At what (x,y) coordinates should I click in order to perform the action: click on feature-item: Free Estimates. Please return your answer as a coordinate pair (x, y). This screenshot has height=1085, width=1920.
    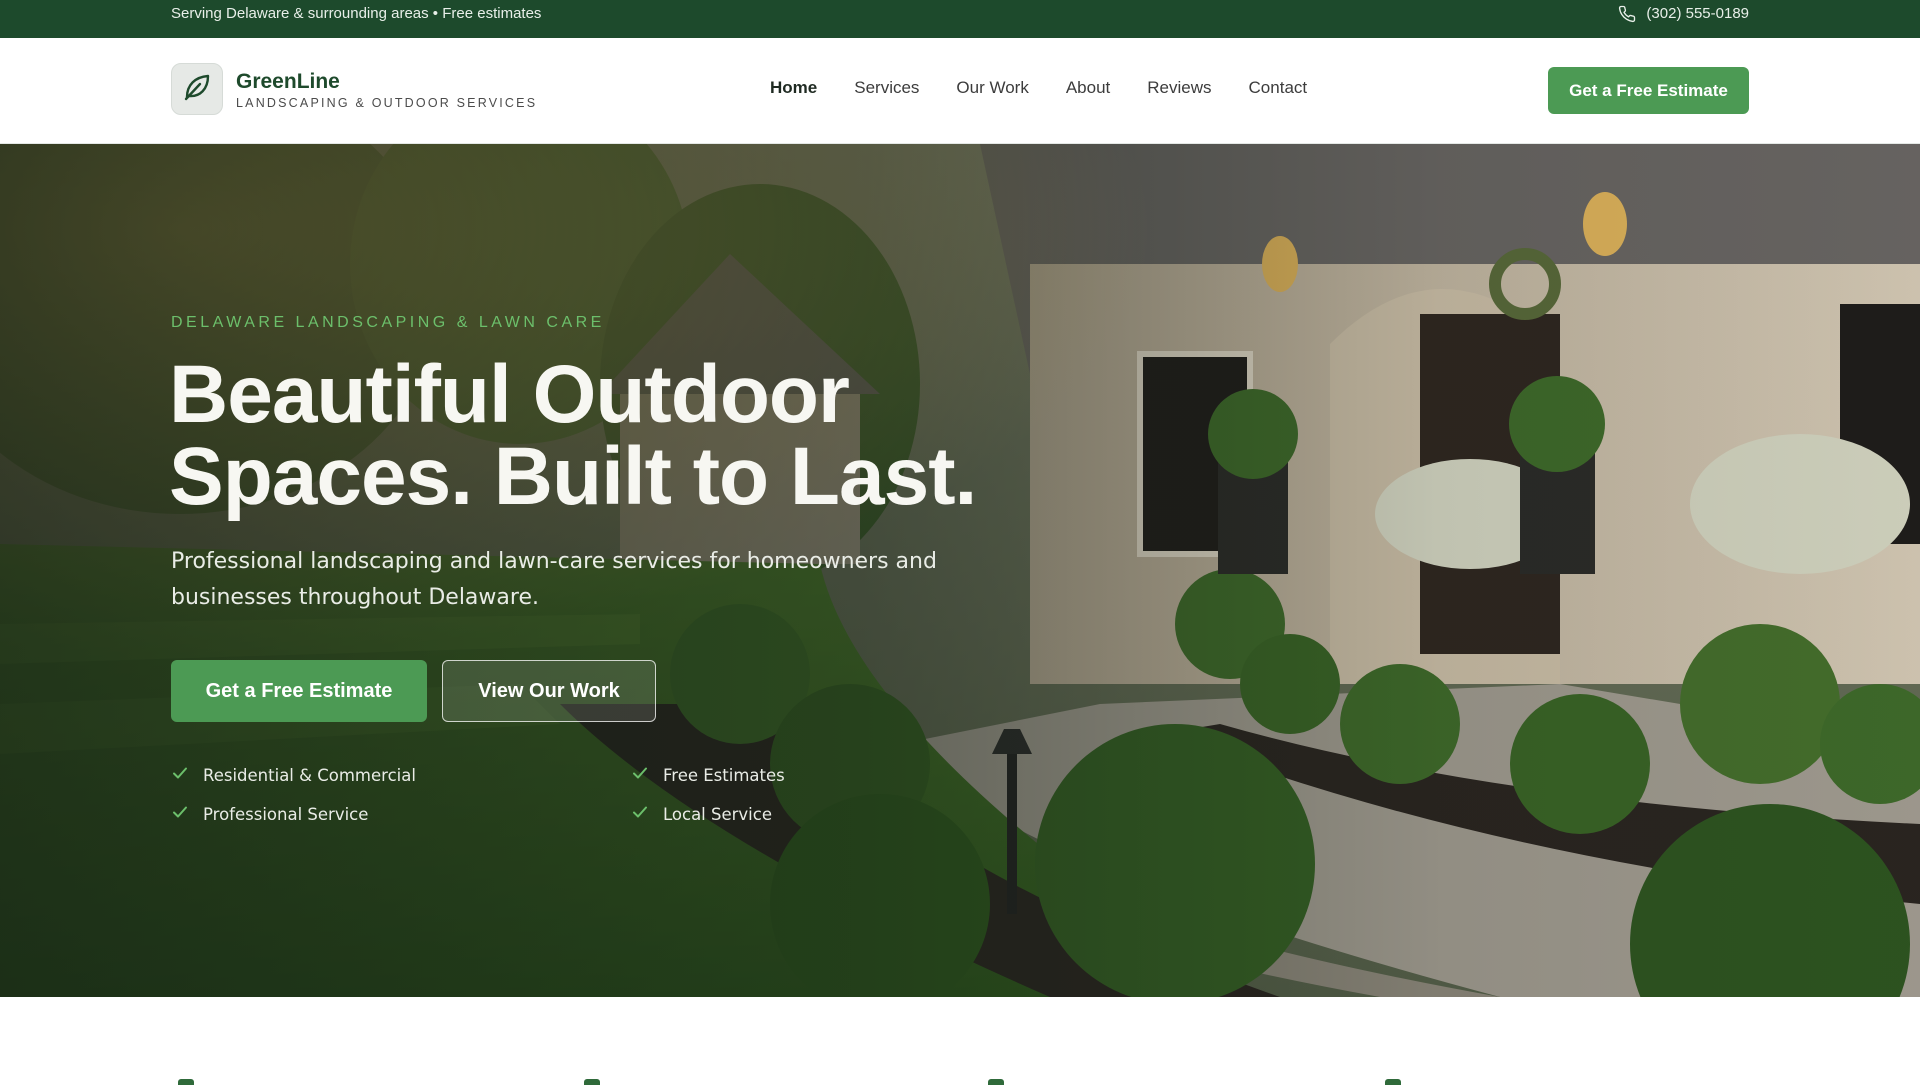
    Looking at the image, I should click on (708, 775).